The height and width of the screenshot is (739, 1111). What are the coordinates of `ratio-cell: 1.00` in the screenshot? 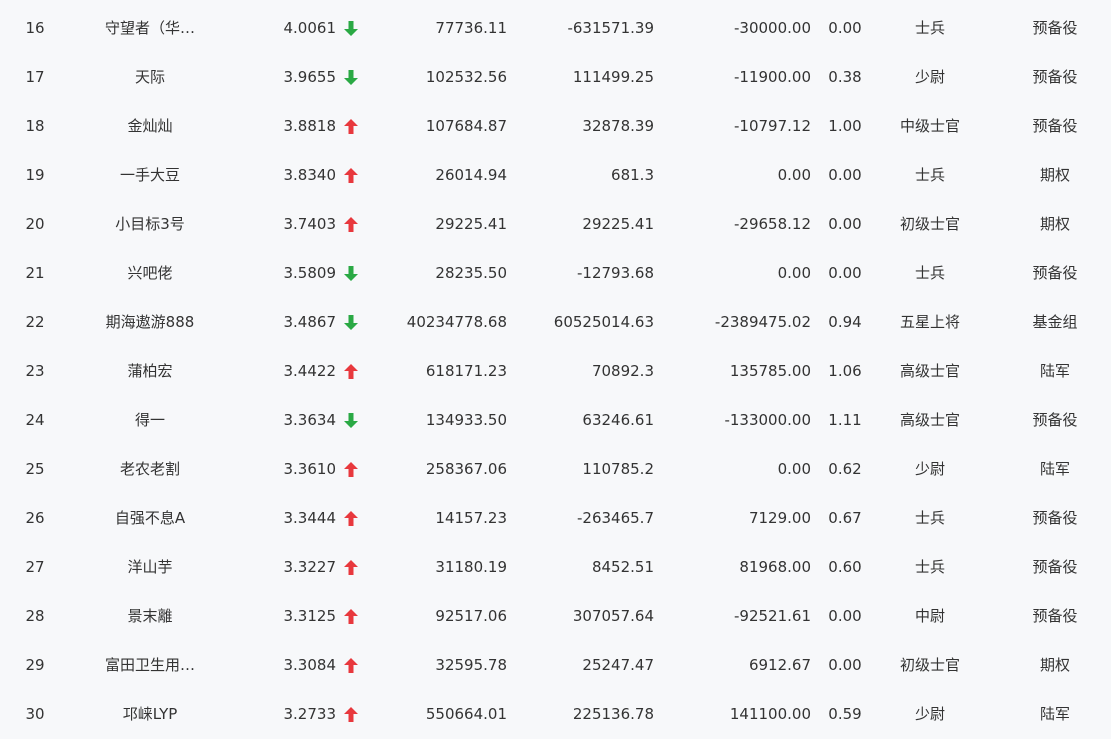 It's located at (845, 126).